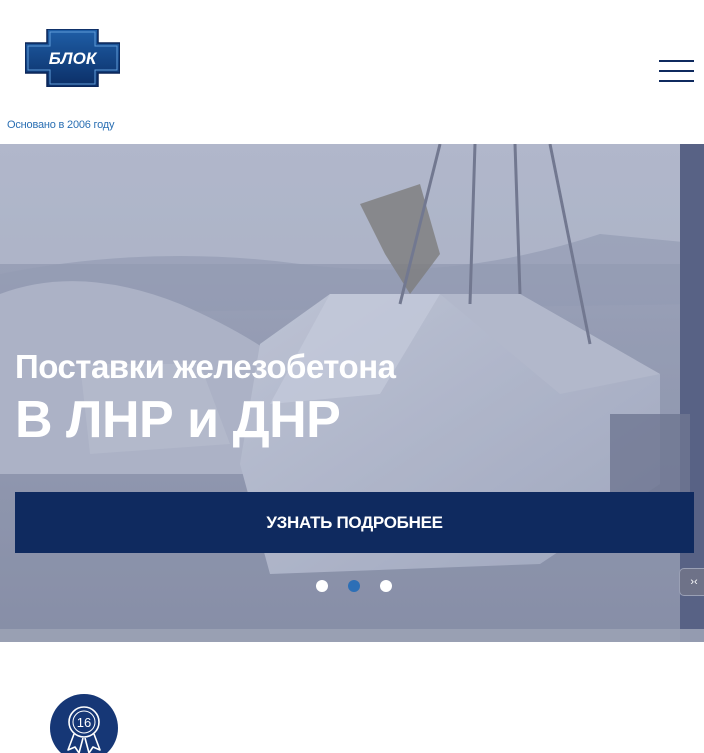 The image size is (704, 753). I want to click on award-ribbon-icon: 16, so click(84, 729).